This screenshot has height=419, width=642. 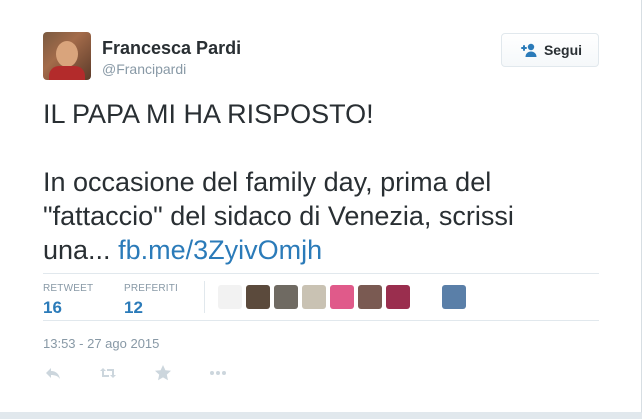 I want to click on favorites-stat: PREFERITI 12, so click(x=151, y=300).